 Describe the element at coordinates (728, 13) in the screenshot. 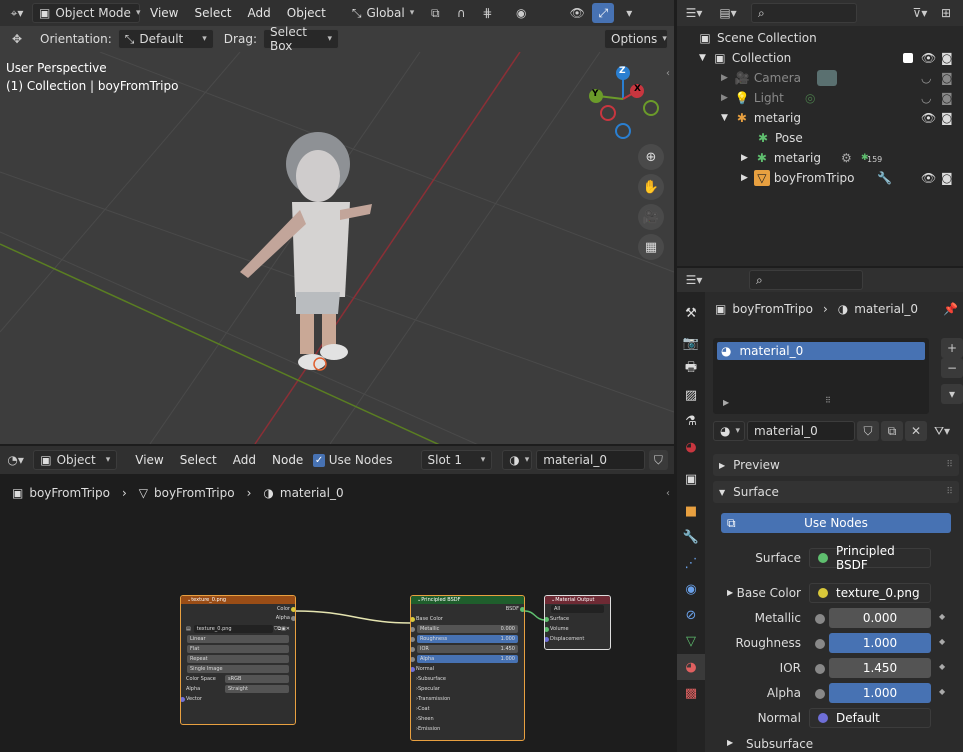

I see `display-mode-icon: ▤▾` at that location.